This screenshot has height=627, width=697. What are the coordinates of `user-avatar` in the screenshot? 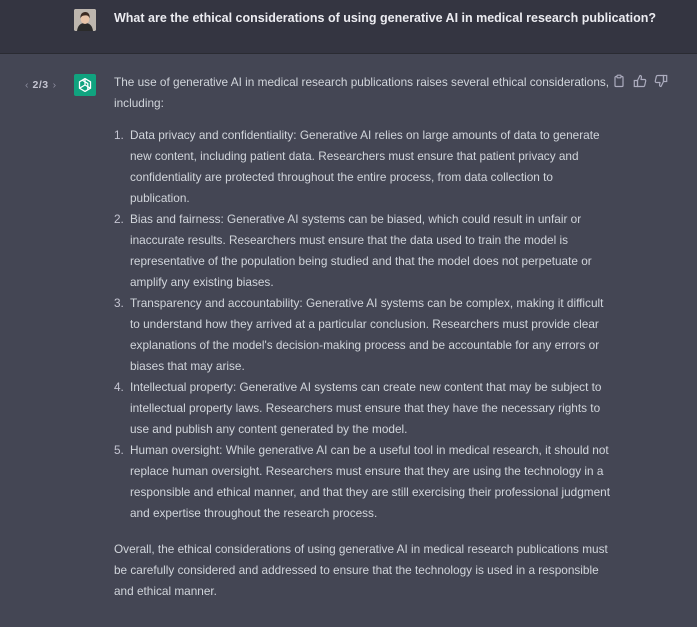 It's located at (85, 20).